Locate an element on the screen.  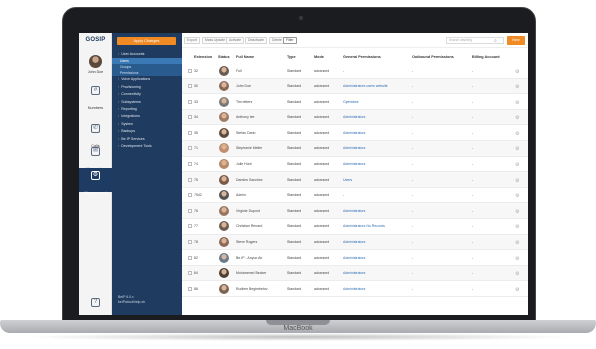
rail-item-help: ?Help is located at coordinates (95, 305).